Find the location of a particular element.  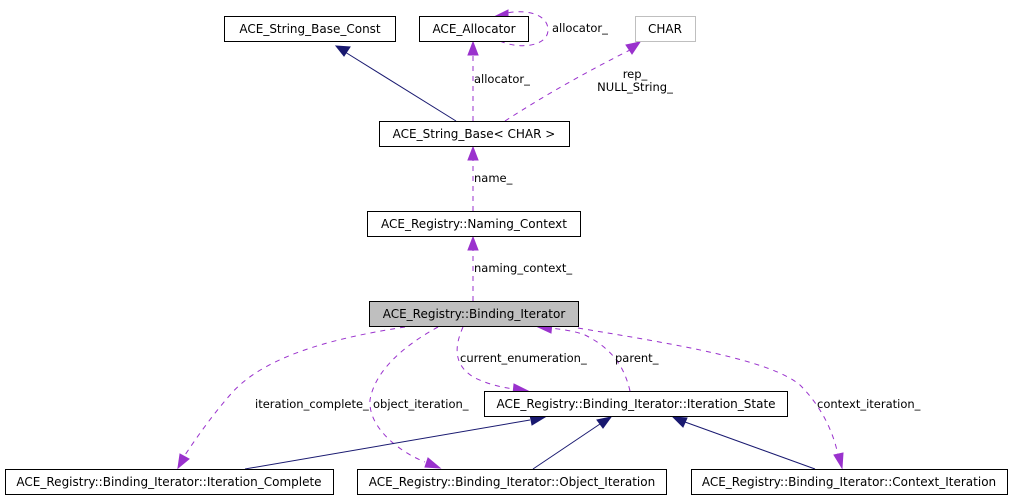

edge-label-name: name_ is located at coordinates (493, 178).